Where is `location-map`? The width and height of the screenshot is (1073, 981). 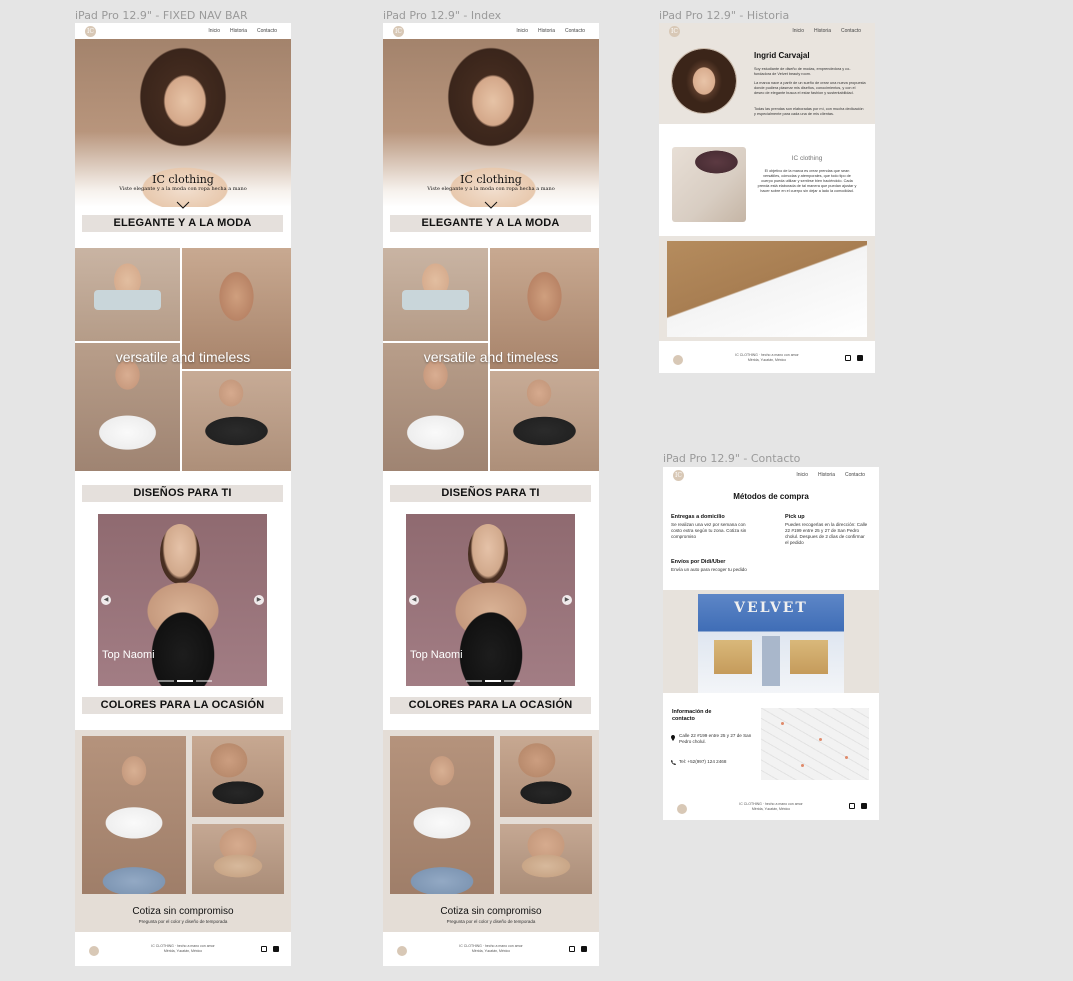
location-map is located at coordinates (815, 744).